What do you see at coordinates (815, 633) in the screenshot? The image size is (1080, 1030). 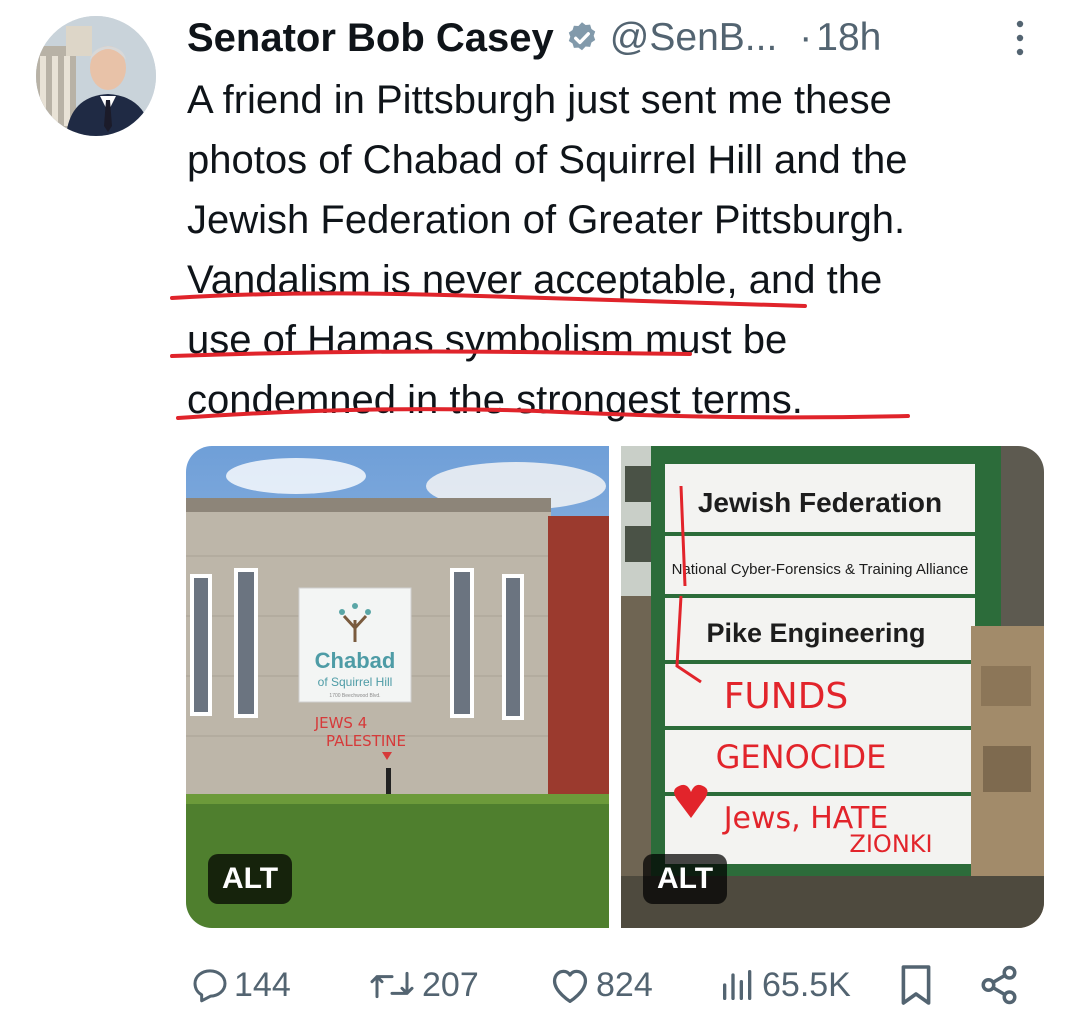 I see `sign-row-text: Pike Engineering` at bounding box center [815, 633].